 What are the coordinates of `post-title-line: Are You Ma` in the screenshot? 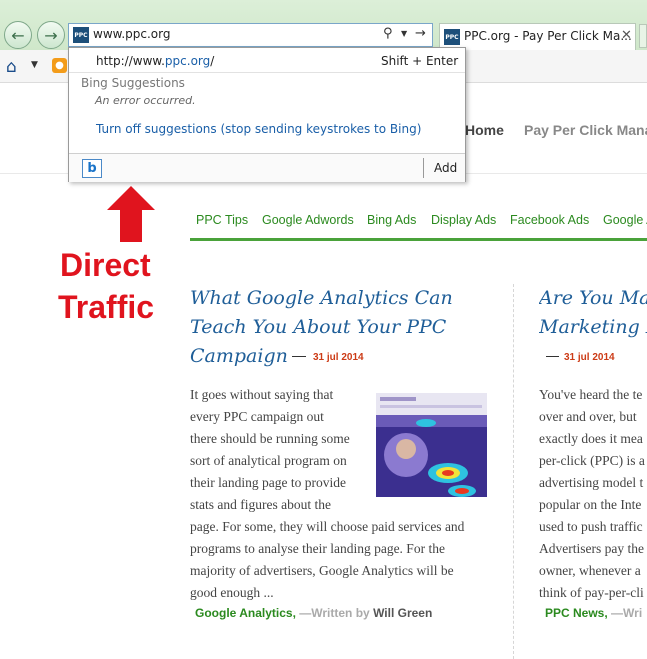 It's located at (593, 298).